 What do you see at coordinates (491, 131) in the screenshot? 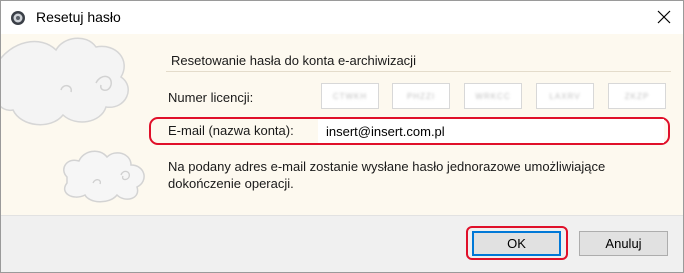
I see `email-input` at bounding box center [491, 131].